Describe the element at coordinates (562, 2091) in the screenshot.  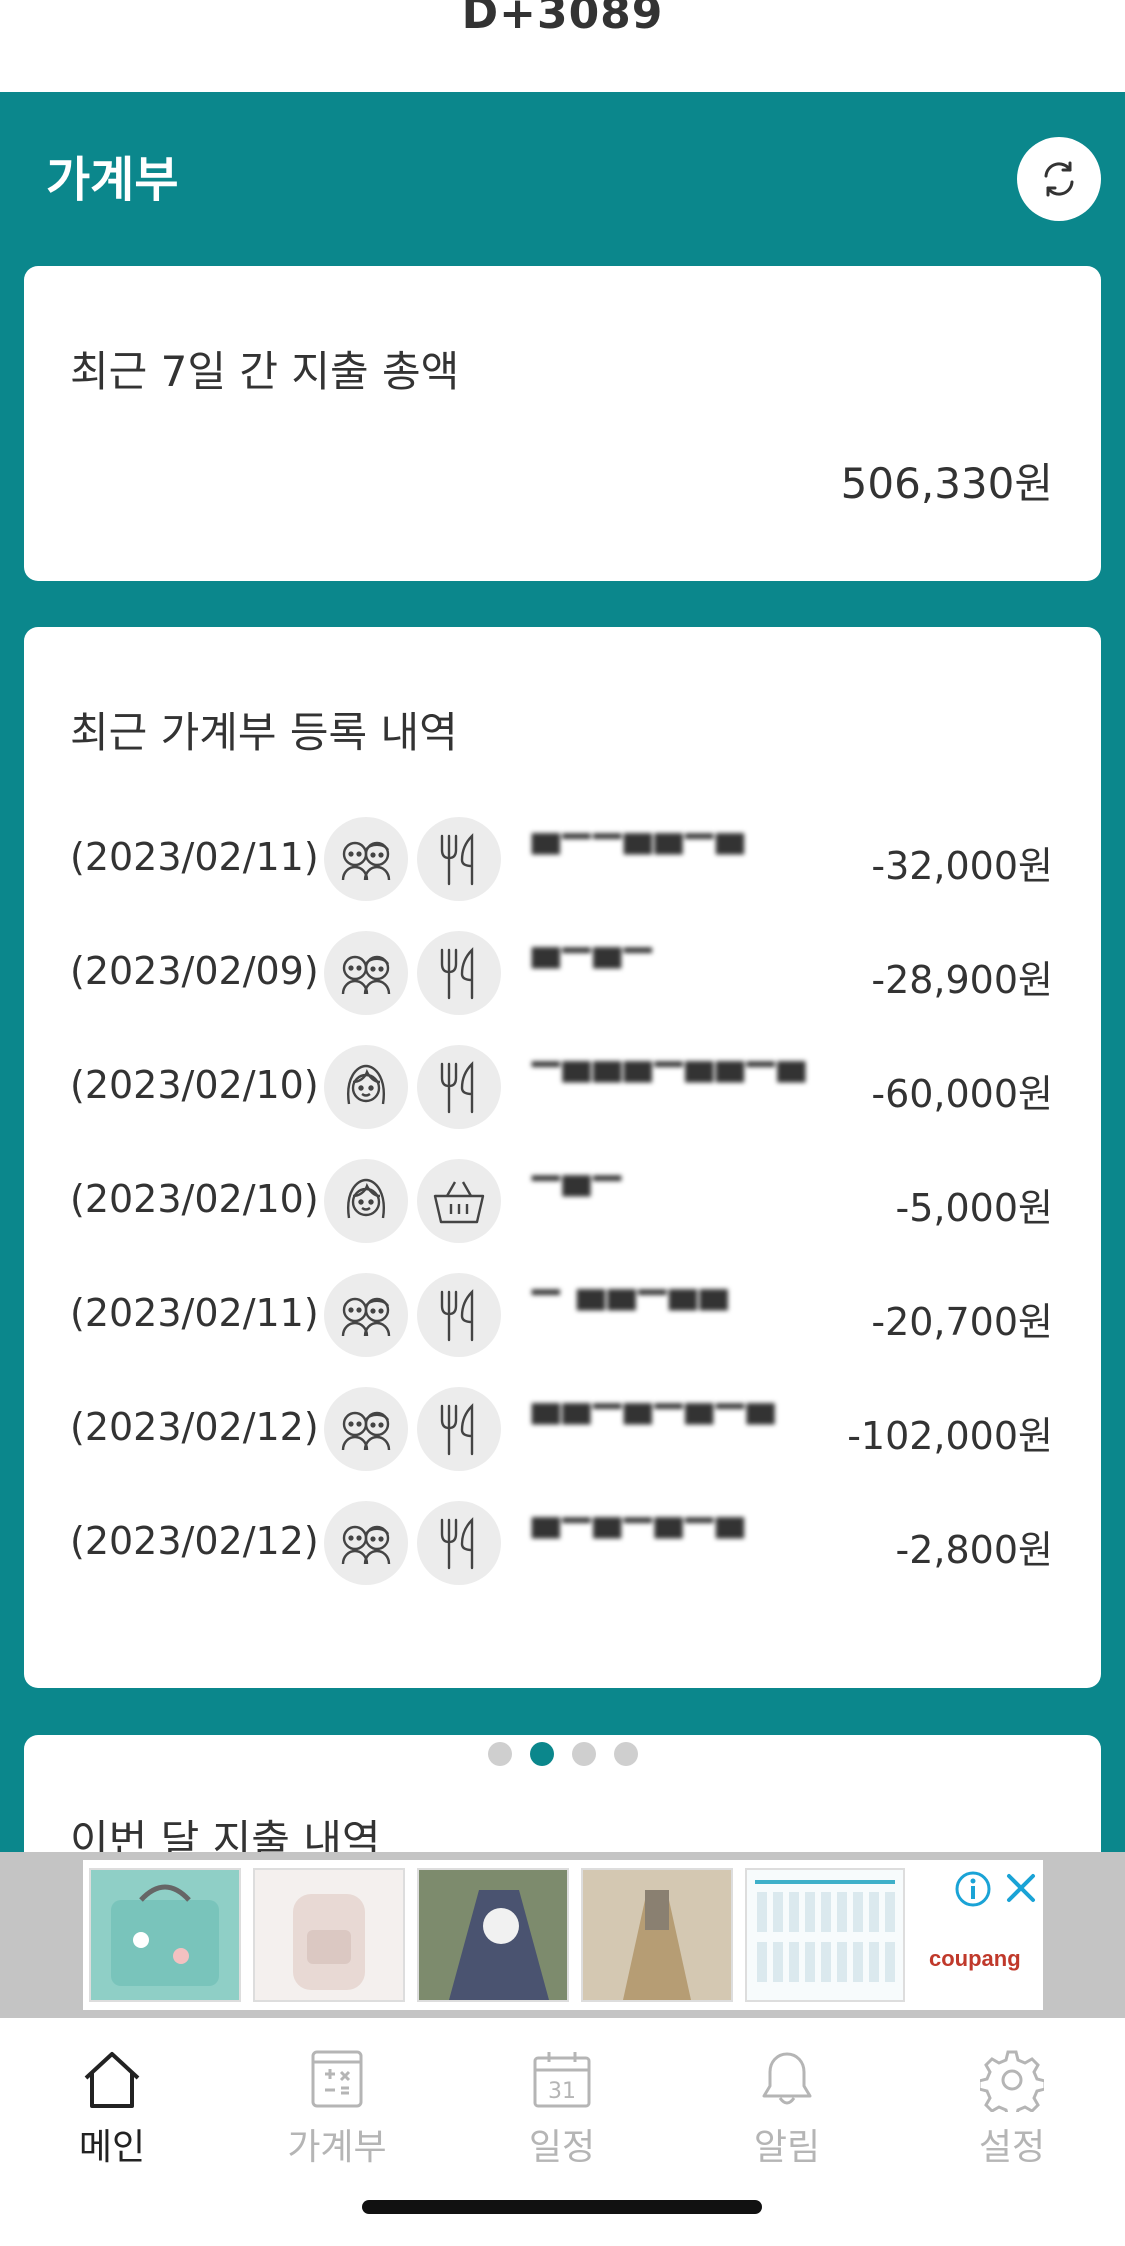
I see `svg-text: 31` at that location.